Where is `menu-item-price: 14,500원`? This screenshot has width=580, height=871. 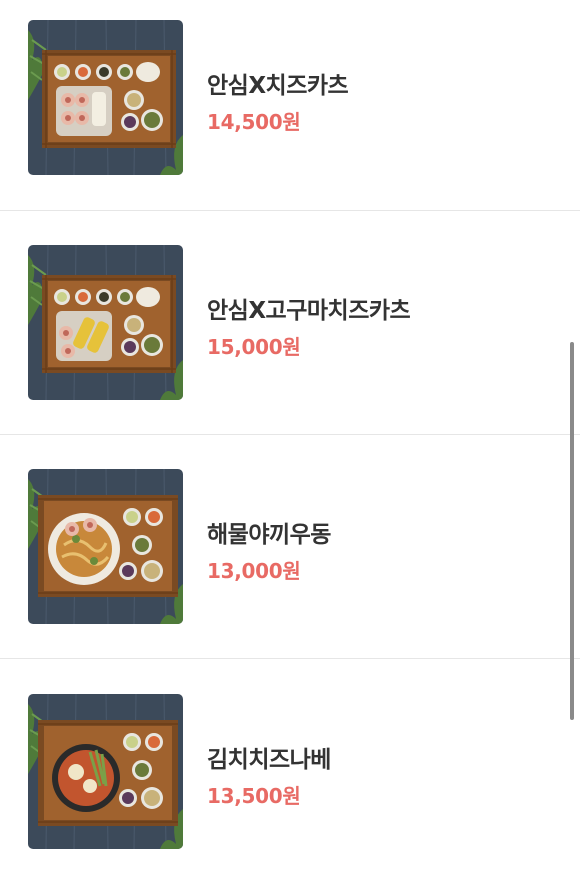
menu-item-price: 14,500원 is located at coordinates (254, 122).